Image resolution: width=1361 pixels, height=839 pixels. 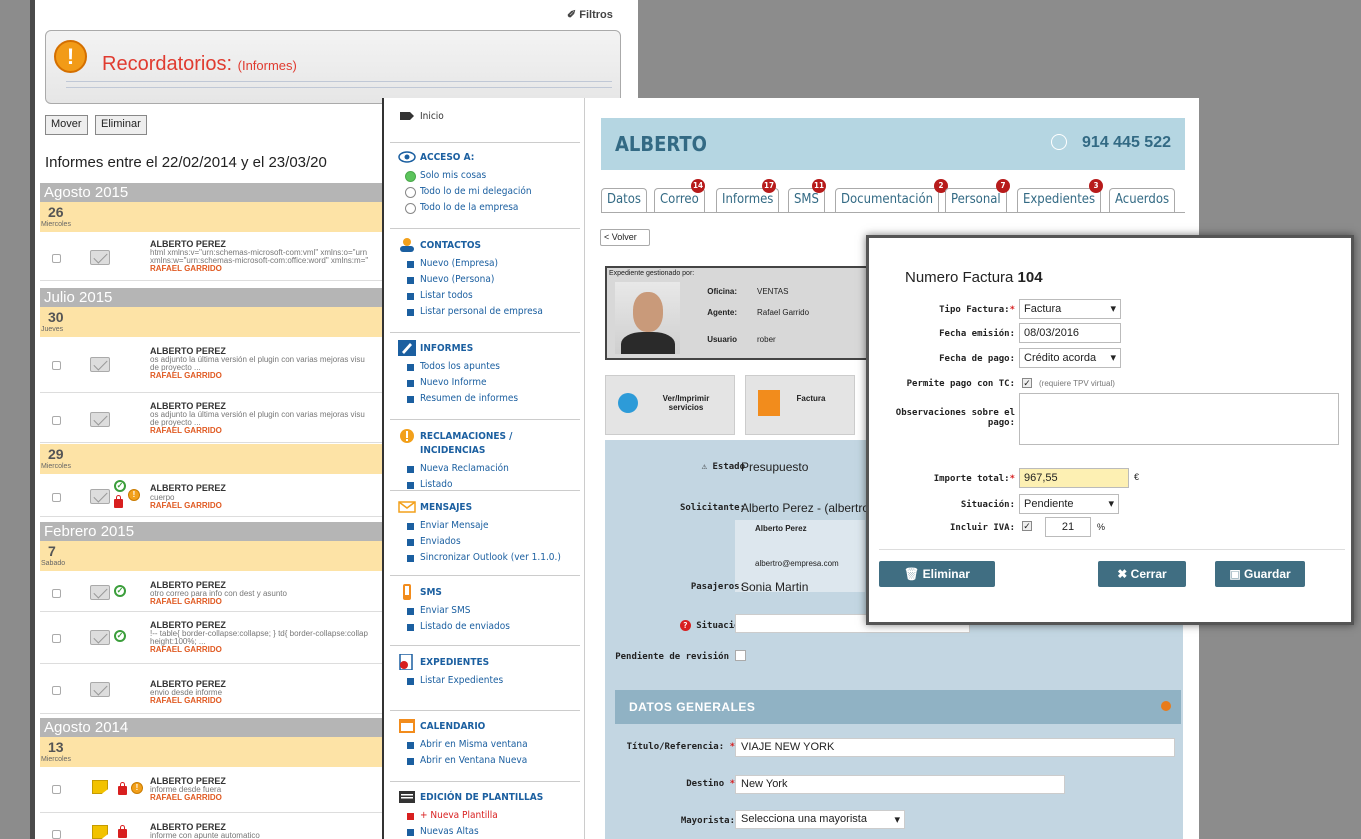 What do you see at coordinates (974, 277) in the screenshot?
I see `modal-title: Numero Factura 104` at bounding box center [974, 277].